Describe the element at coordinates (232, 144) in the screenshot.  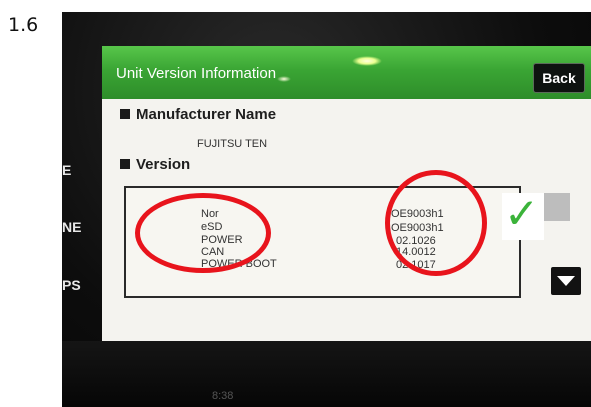
I see `manufacturer-value: FUJITSU TEN` at that location.